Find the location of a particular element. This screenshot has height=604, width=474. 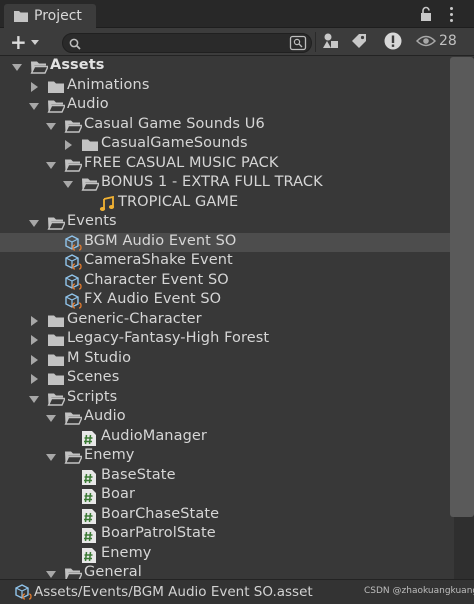

tree-item-label: Events is located at coordinates (92, 221).